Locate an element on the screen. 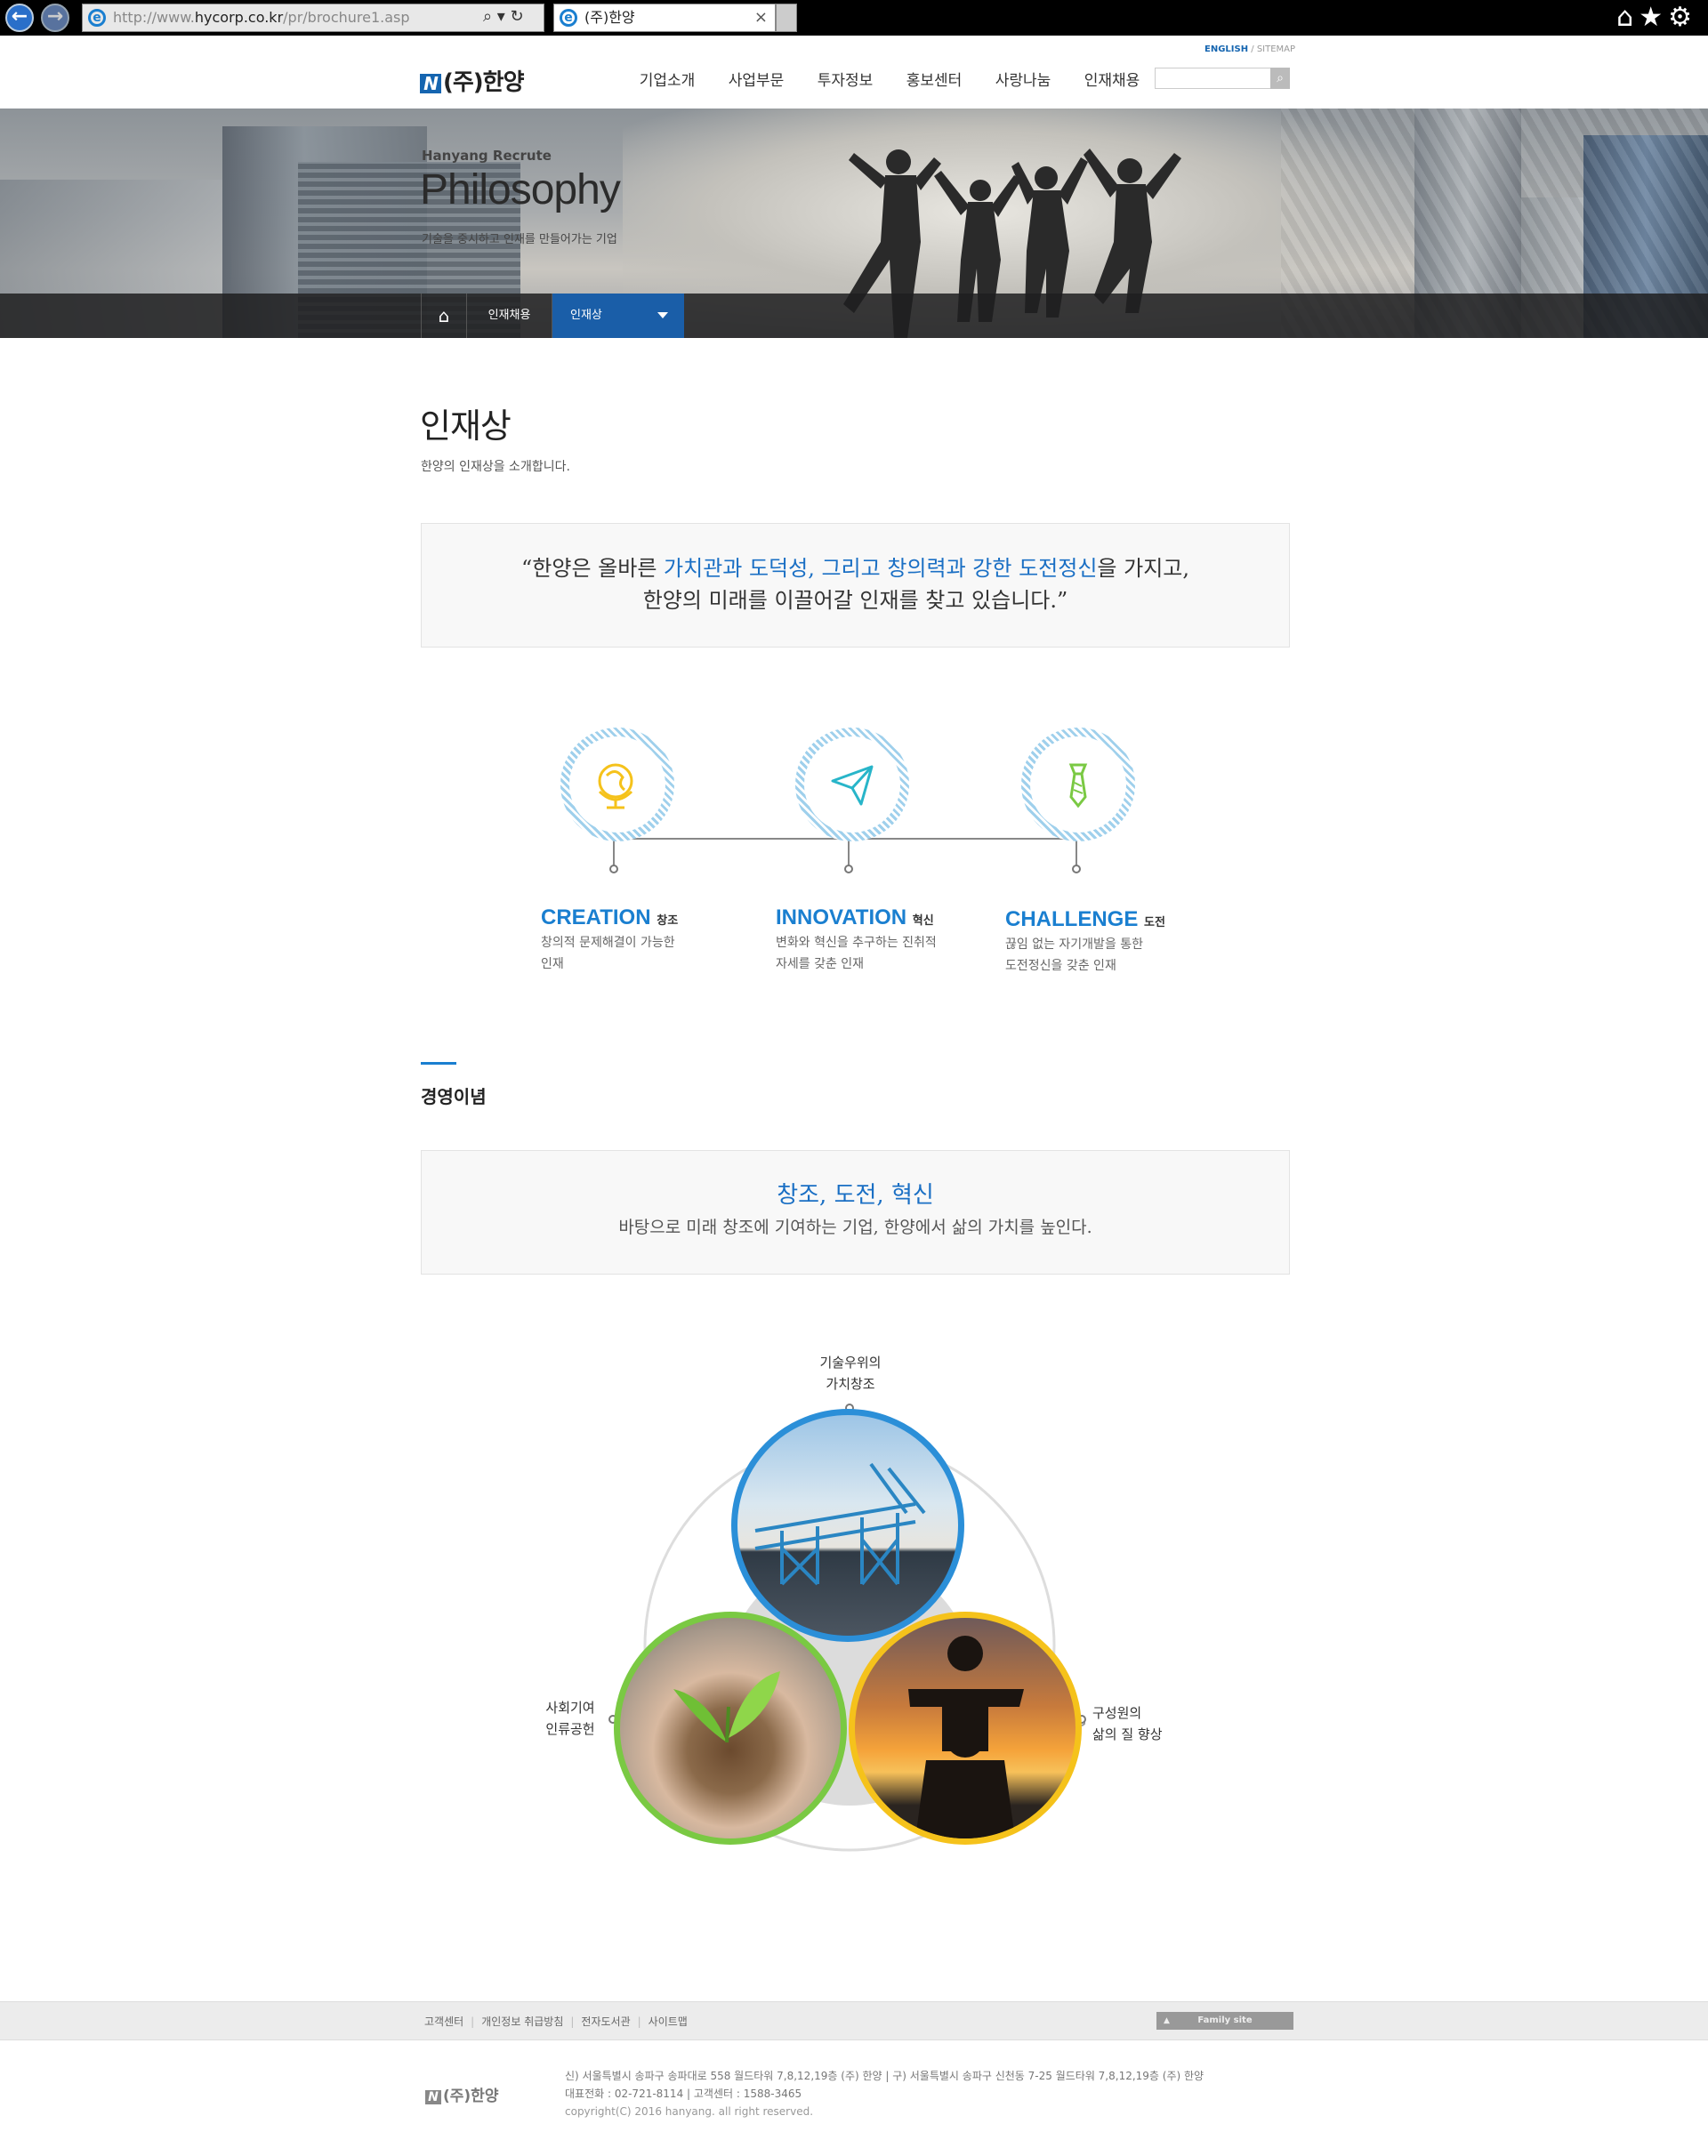 This screenshot has width=1708, height=2156. breadcrumb: ⌂ 인재채용 인재상 is located at coordinates (854, 316).